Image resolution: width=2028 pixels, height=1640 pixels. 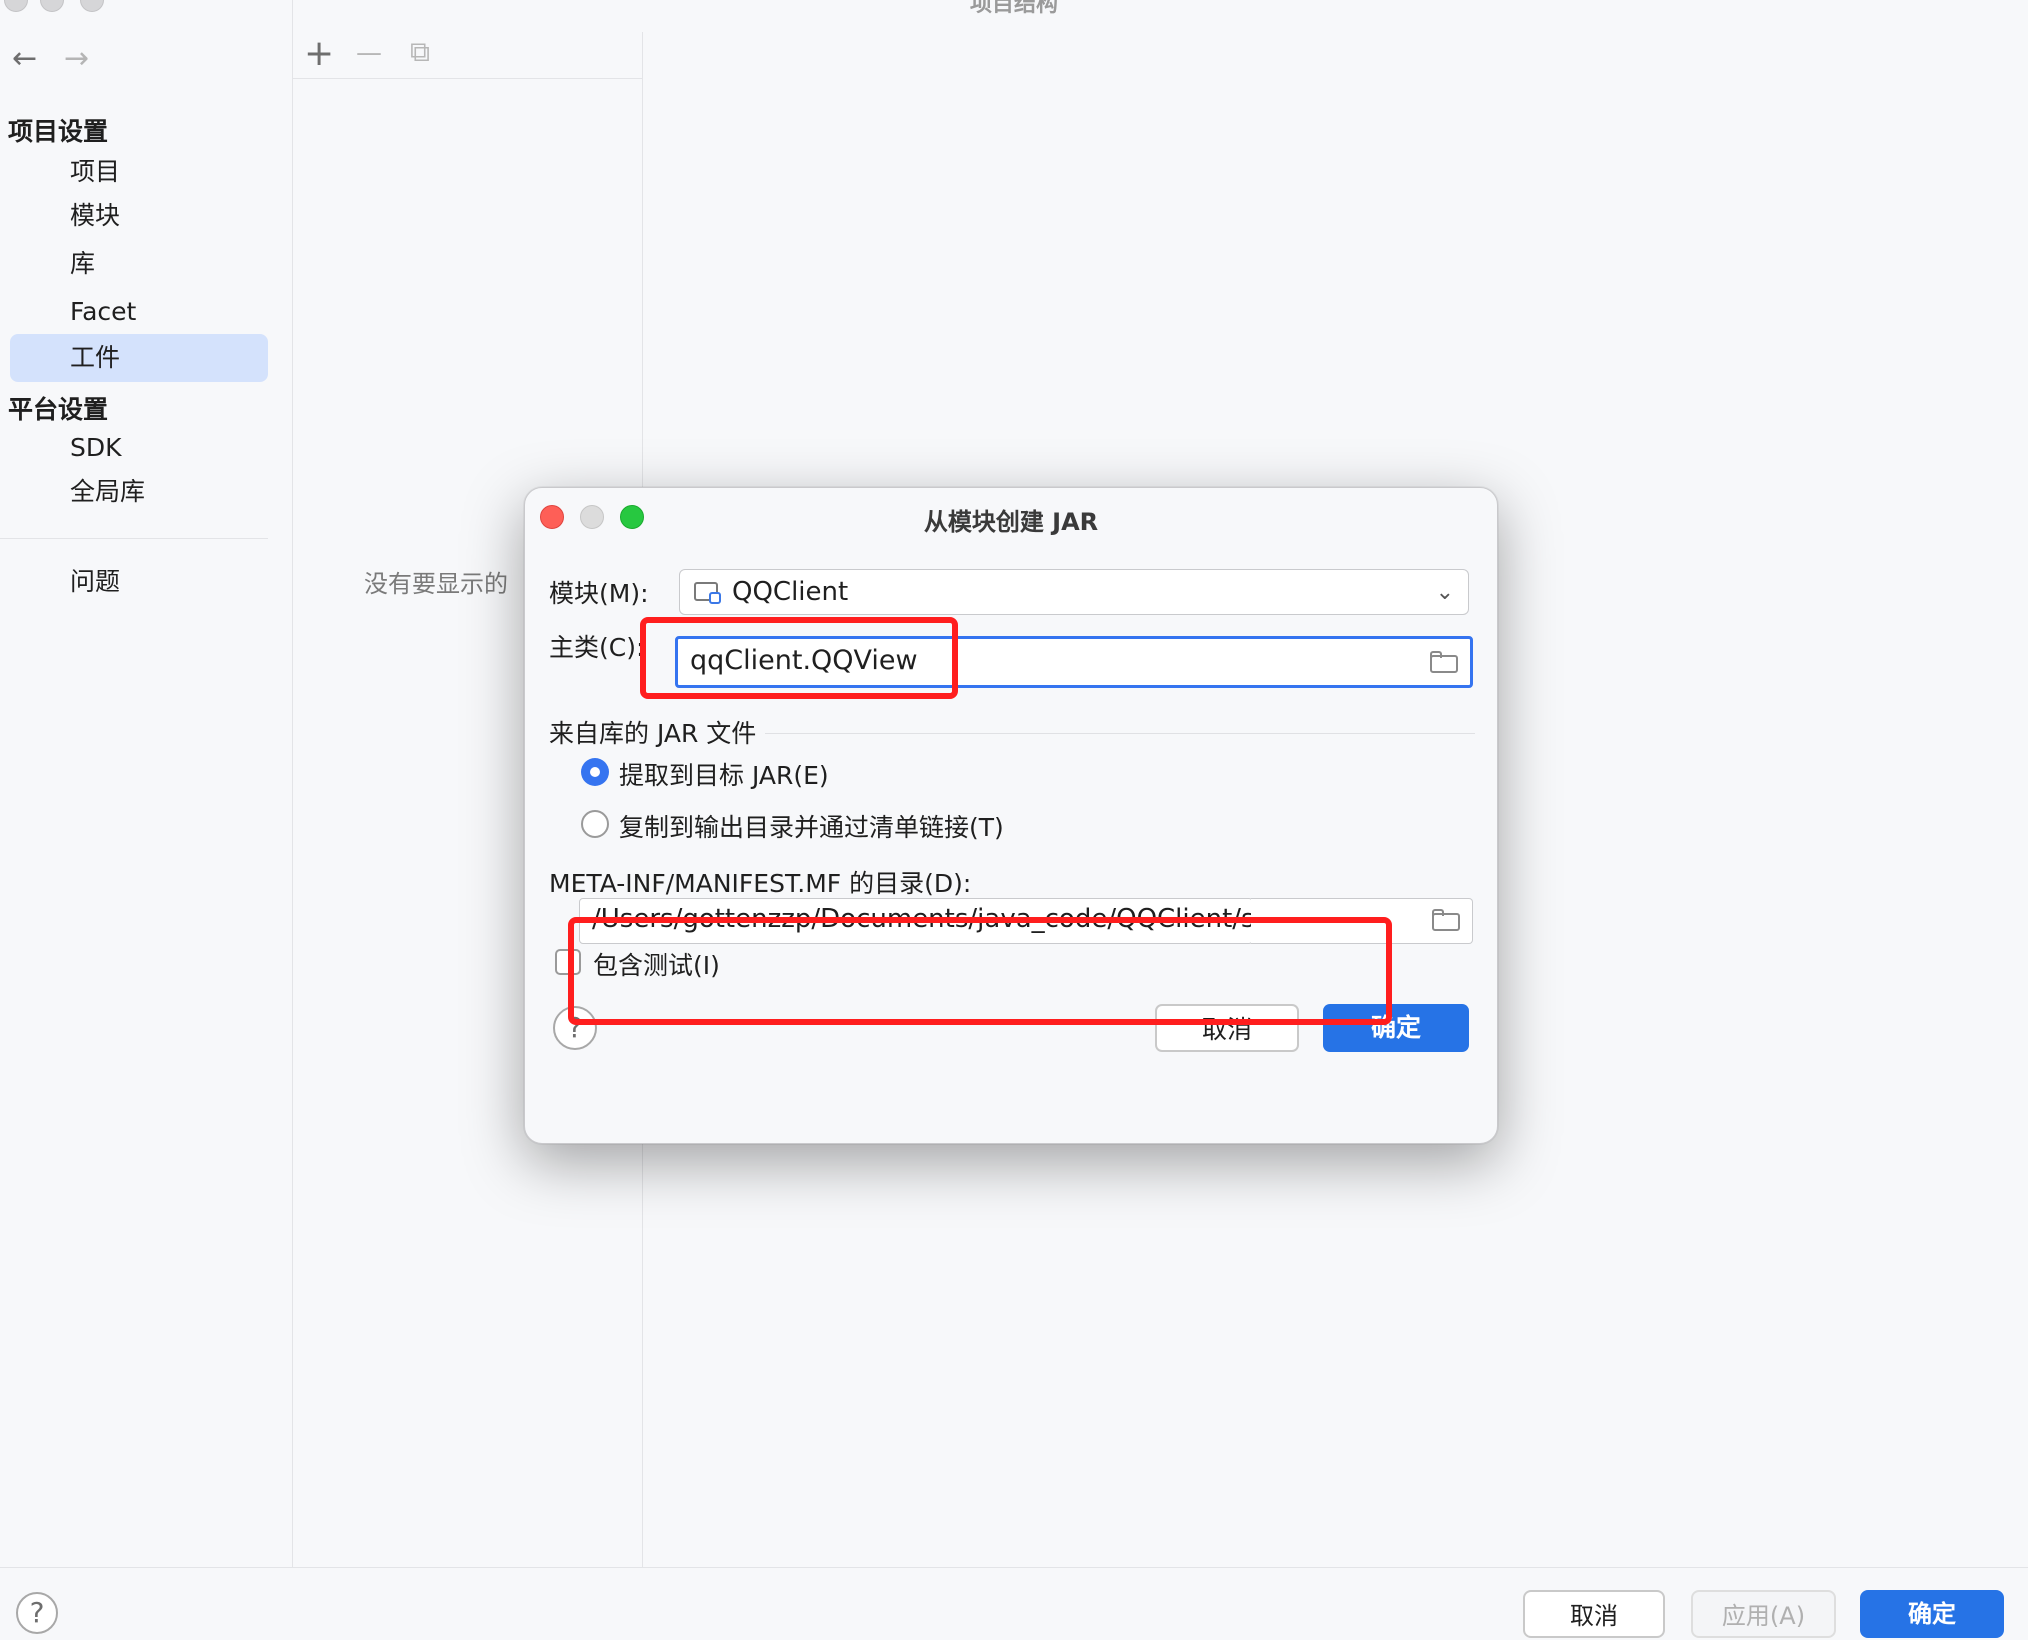 What do you see at coordinates (595, 772) in the screenshot?
I see `radio-extract` at bounding box center [595, 772].